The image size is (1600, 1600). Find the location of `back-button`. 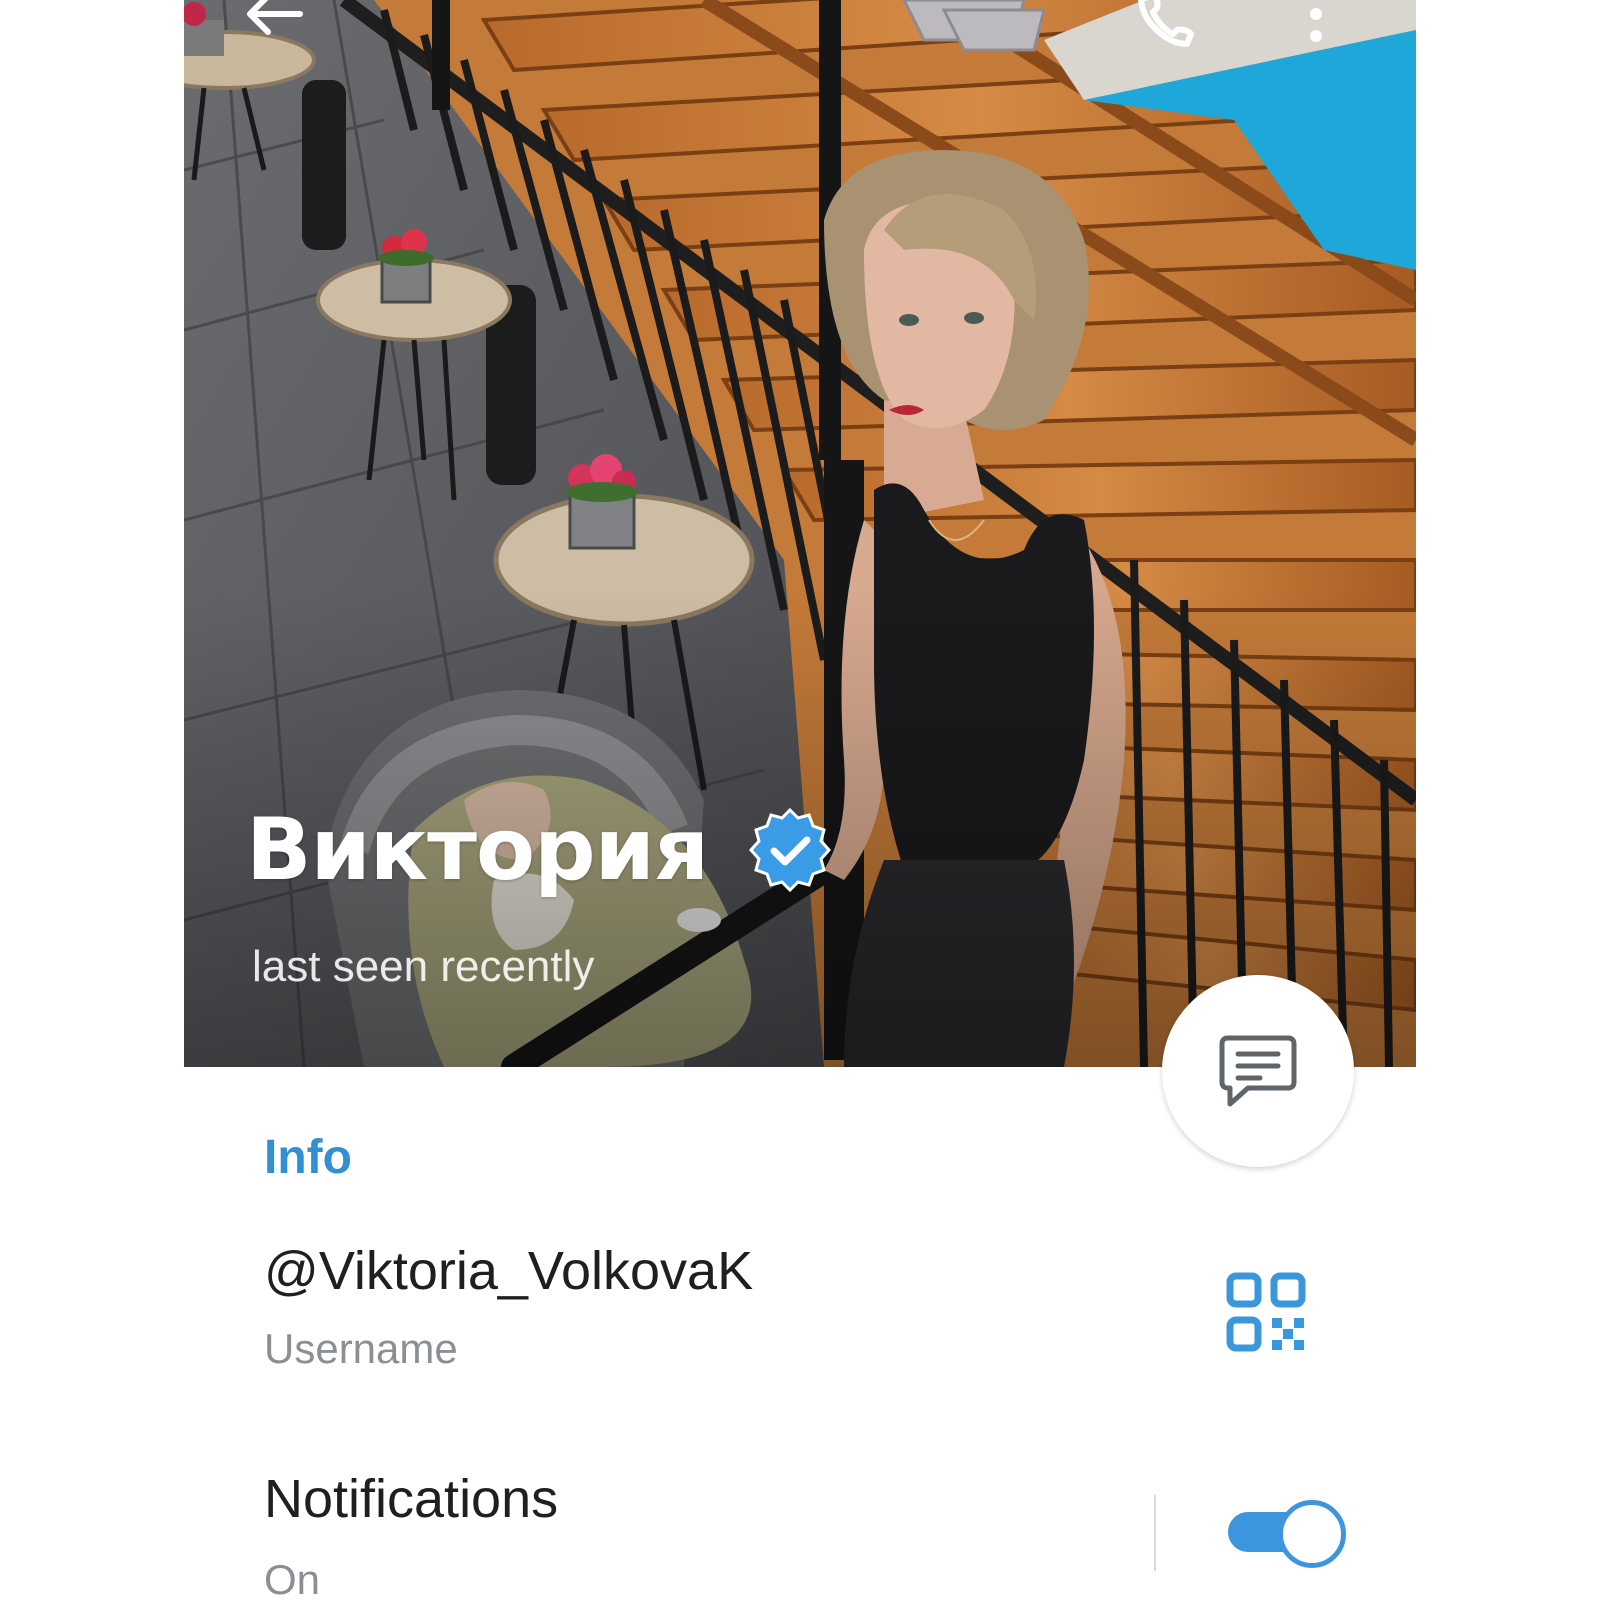

back-button is located at coordinates (274, 28).